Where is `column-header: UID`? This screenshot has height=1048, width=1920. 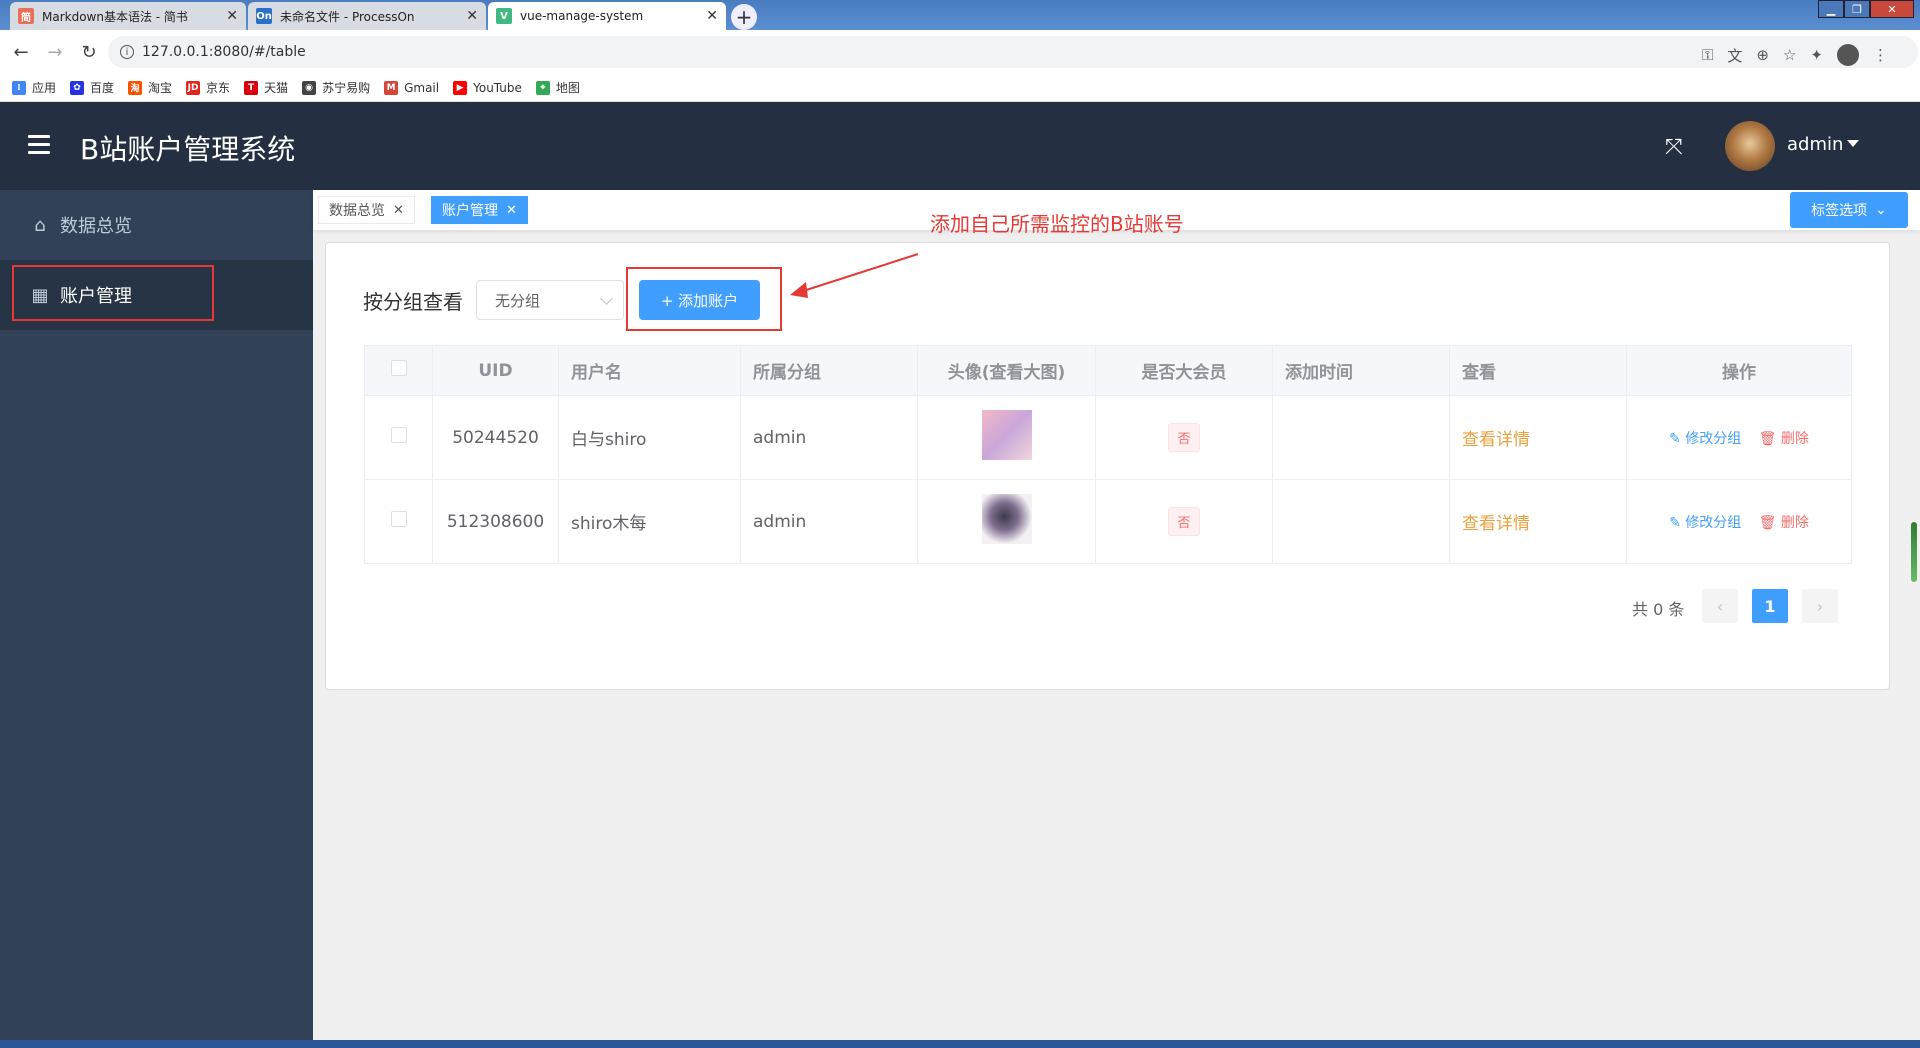 column-header: UID is located at coordinates (495, 370).